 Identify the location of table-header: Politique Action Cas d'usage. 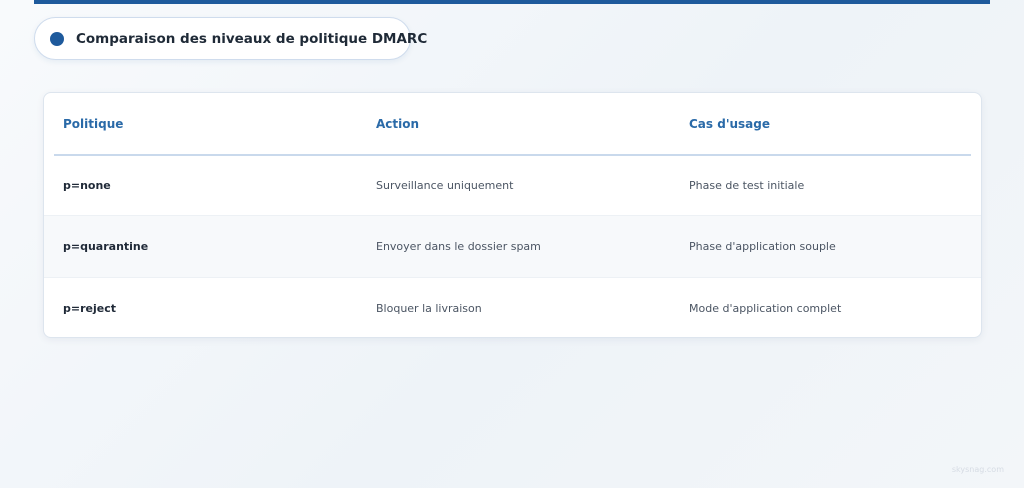
(512, 124).